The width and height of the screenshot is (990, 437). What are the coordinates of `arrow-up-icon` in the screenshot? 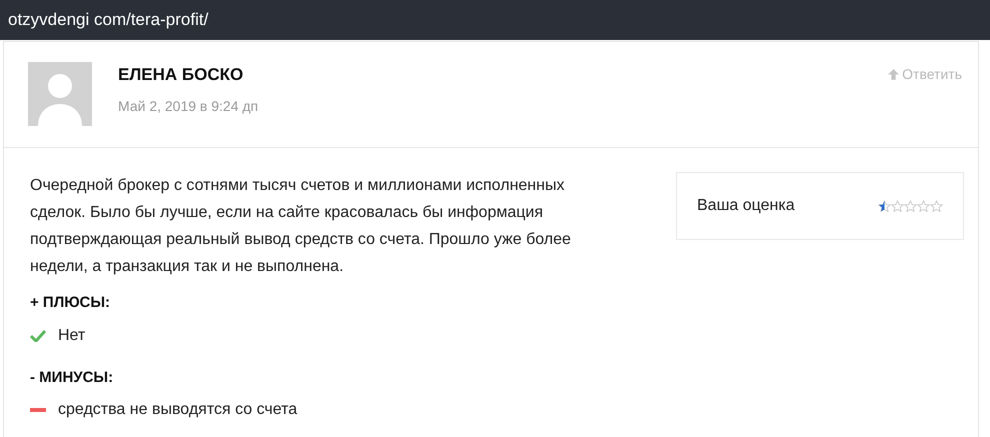 It's located at (893, 74).